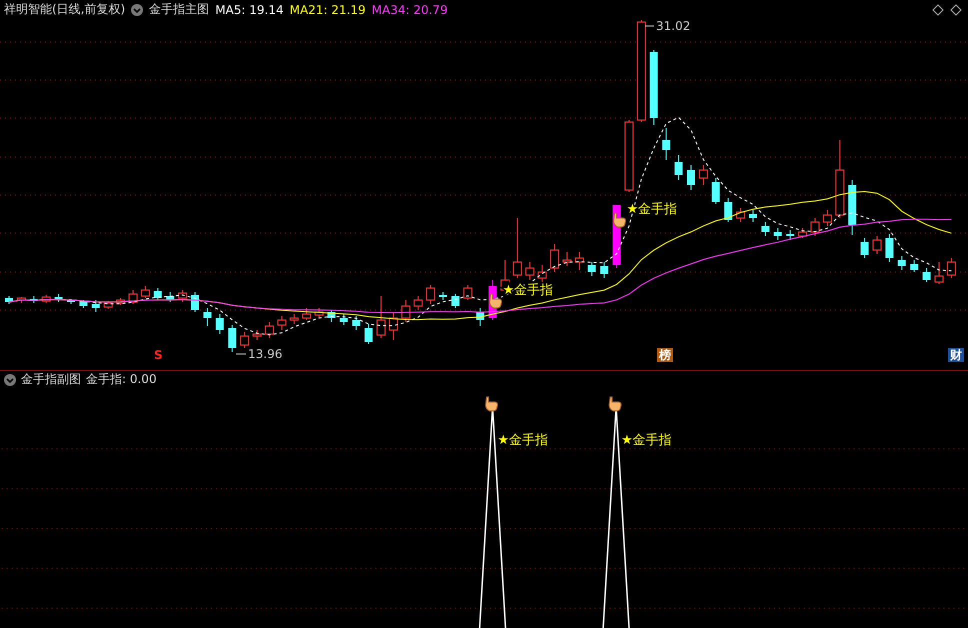 The image size is (968, 628). What do you see at coordinates (956, 355) in the screenshot?
I see `event-marker: 财` at bounding box center [956, 355].